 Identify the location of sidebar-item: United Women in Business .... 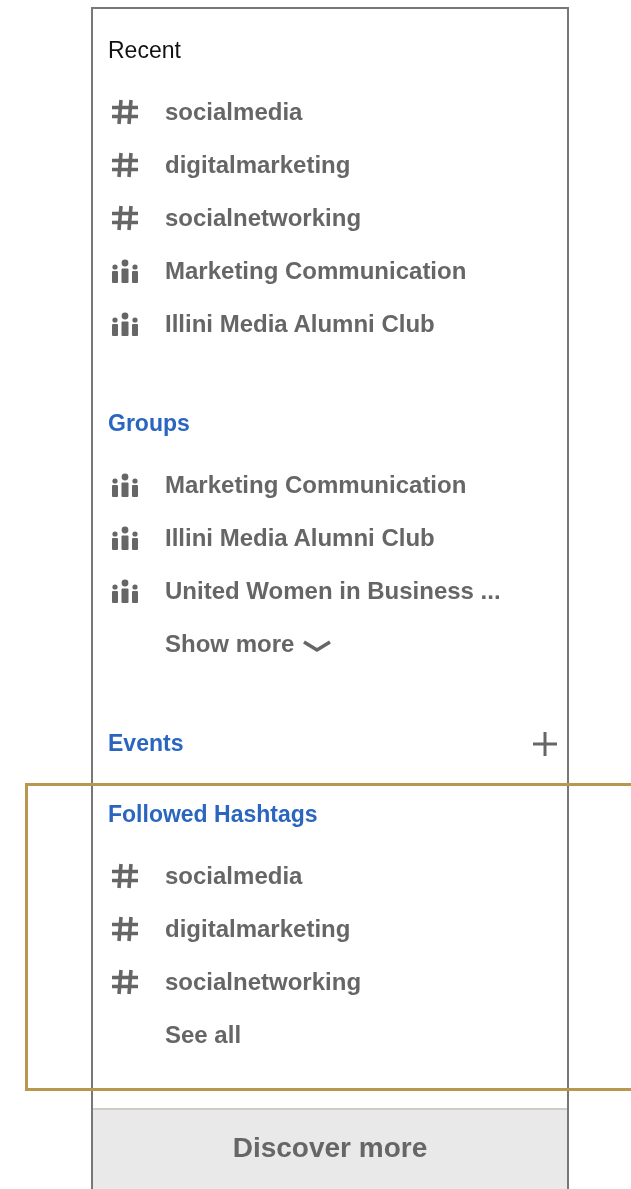
(333, 590).